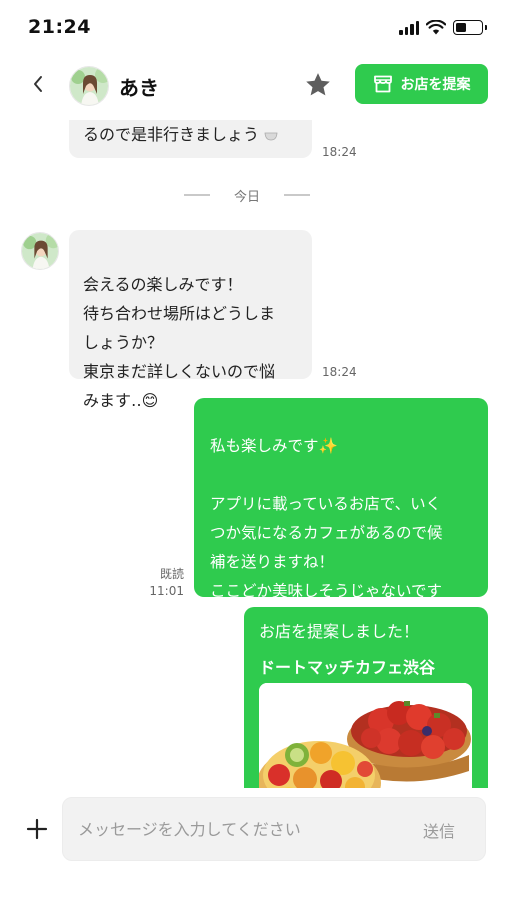 This screenshot has height=900, width=507. Describe the element at coordinates (435, 85) in the screenshot. I see `suggest-shop-label: お店を提案` at that location.